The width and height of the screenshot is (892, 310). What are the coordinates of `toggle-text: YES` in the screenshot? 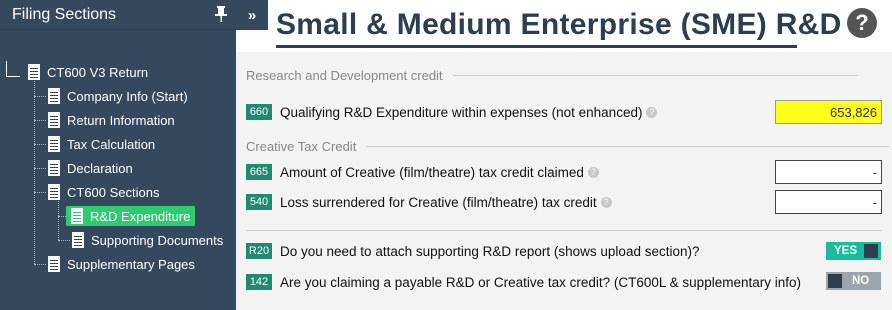 It's located at (846, 251).